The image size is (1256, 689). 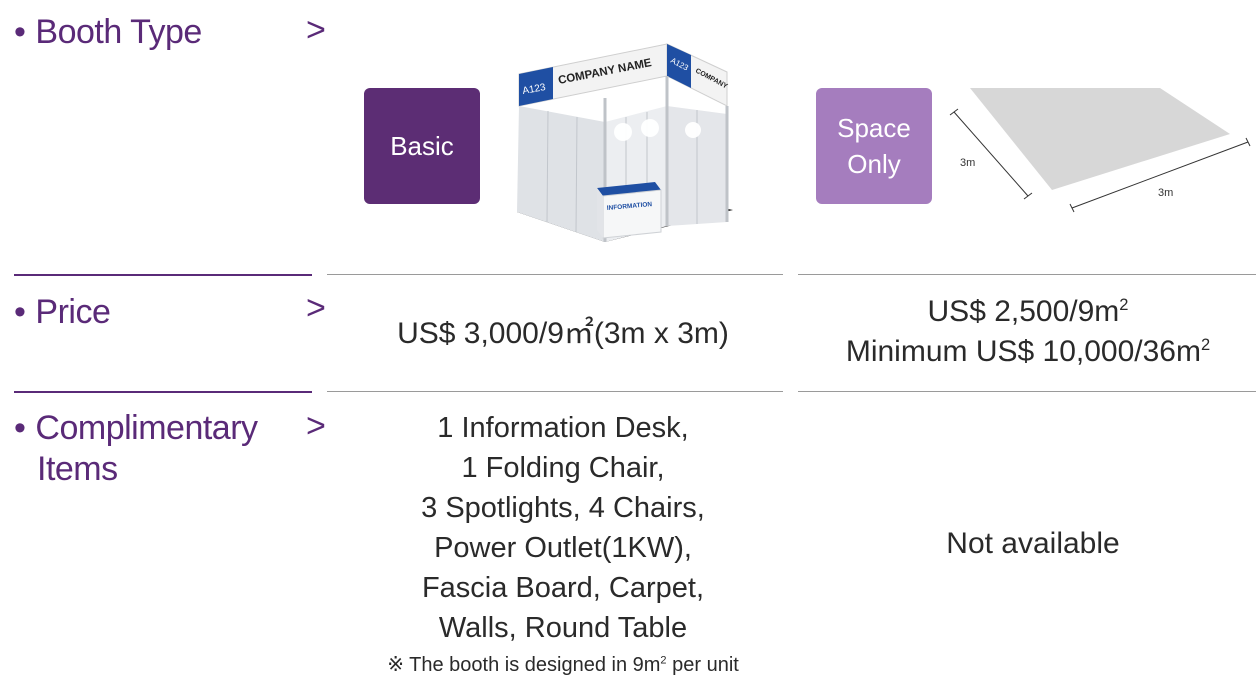 I want to click on row-label-booth-type: • Booth Type, so click(x=108, y=32).